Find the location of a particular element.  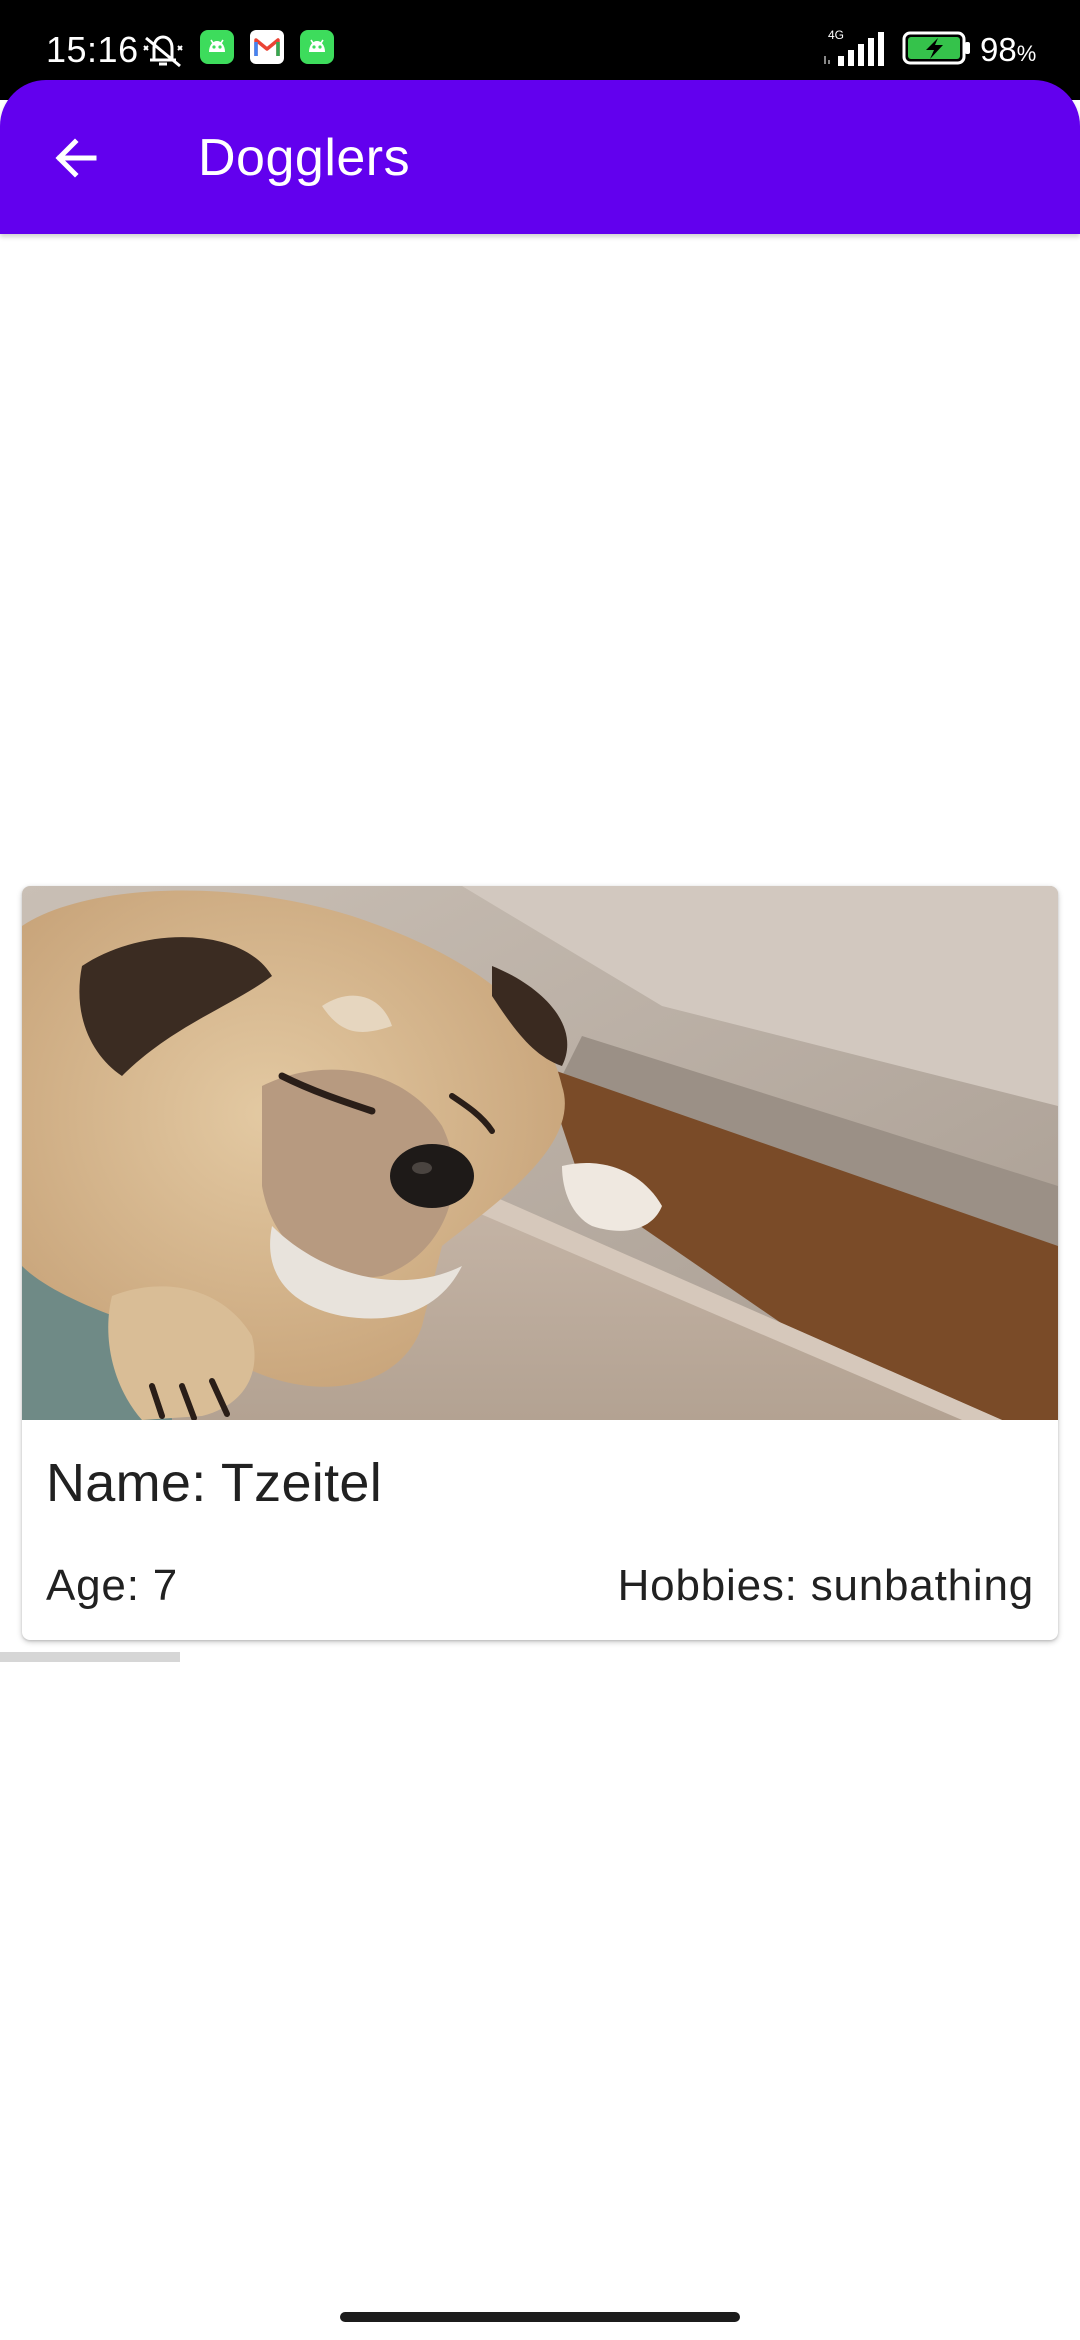

gmail-icon is located at coordinates (267, 49).